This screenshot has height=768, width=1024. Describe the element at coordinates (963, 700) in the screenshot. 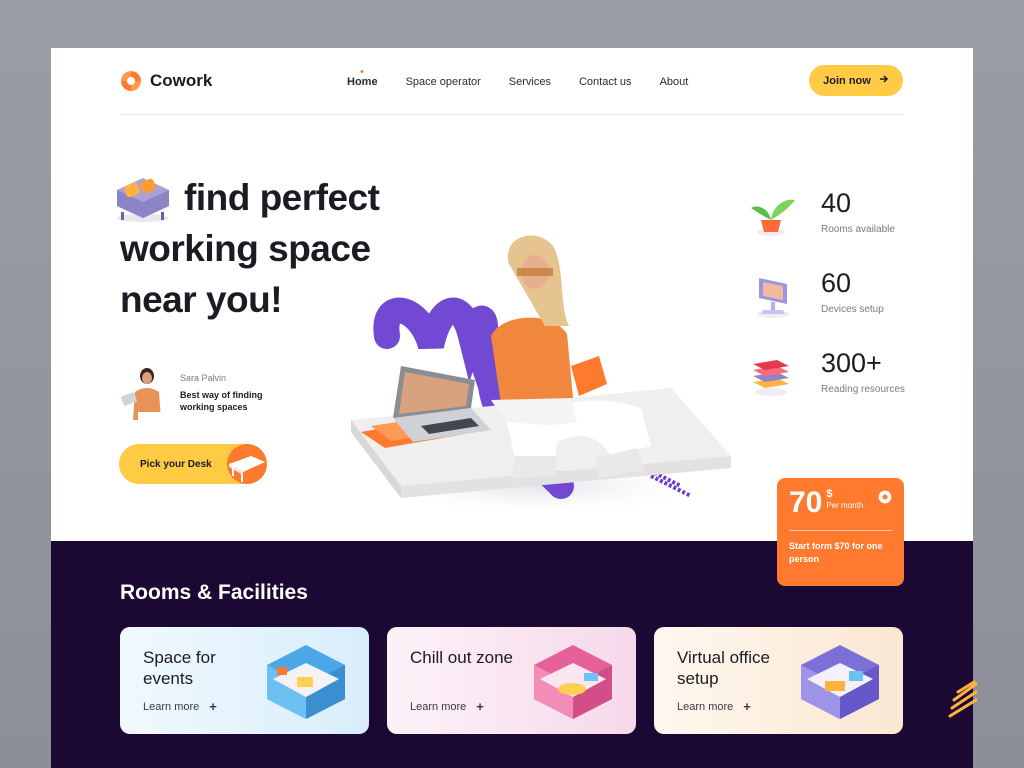

I see `decorative-stripes-icon` at that location.